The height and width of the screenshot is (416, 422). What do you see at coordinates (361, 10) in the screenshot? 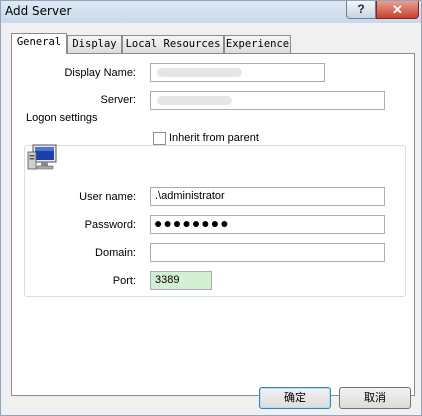
I see `help-button: ?` at bounding box center [361, 10].